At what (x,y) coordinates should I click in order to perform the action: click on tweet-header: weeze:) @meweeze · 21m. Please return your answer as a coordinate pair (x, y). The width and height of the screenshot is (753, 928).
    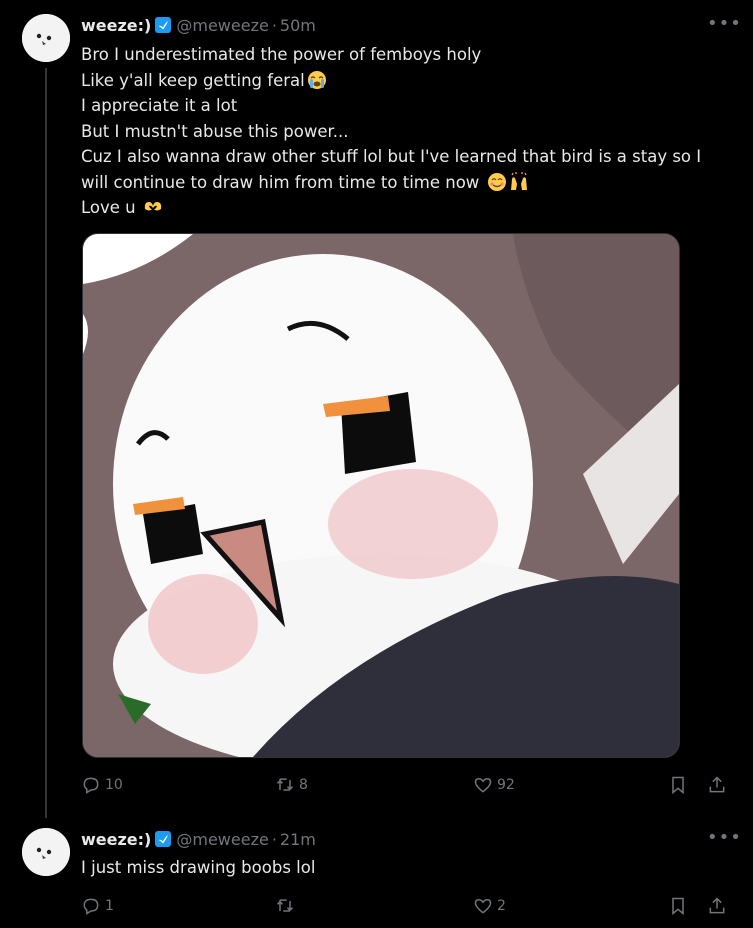
    Looking at the image, I should click on (198, 839).